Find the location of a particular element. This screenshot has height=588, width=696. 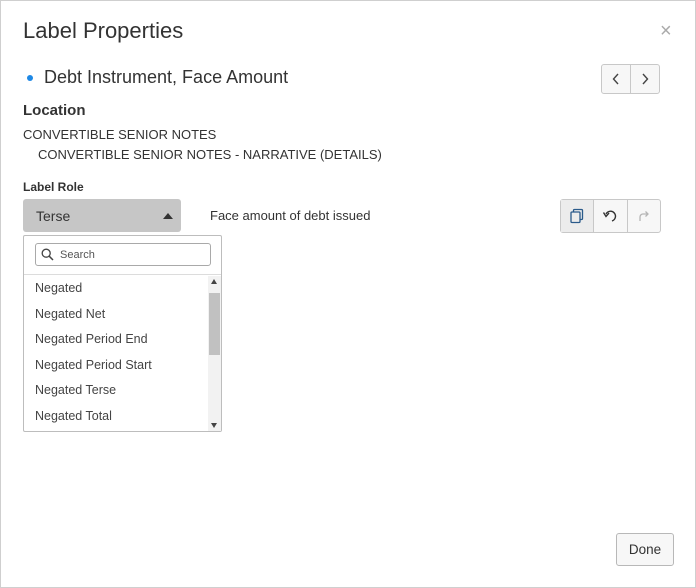

redo-button is located at coordinates (643, 216).